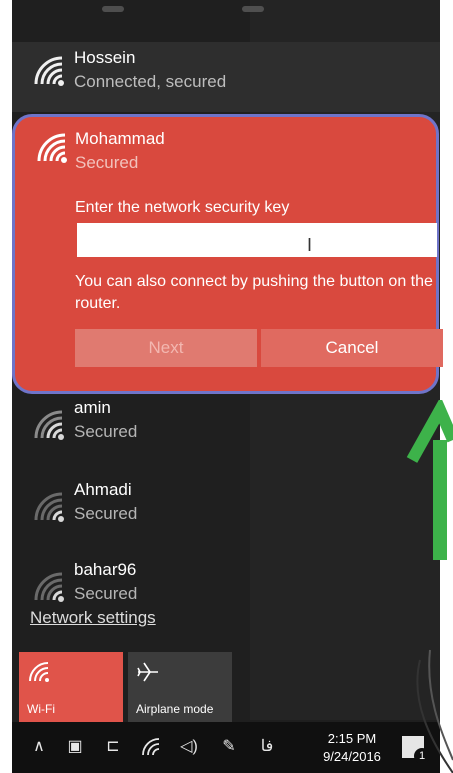 Image resolution: width=453 pixels, height=773 pixels. What do you see at coordinates (226, 434) in the screenshot?
I see `network-item-amin: amin Secured` at bounding box center [226, 434].